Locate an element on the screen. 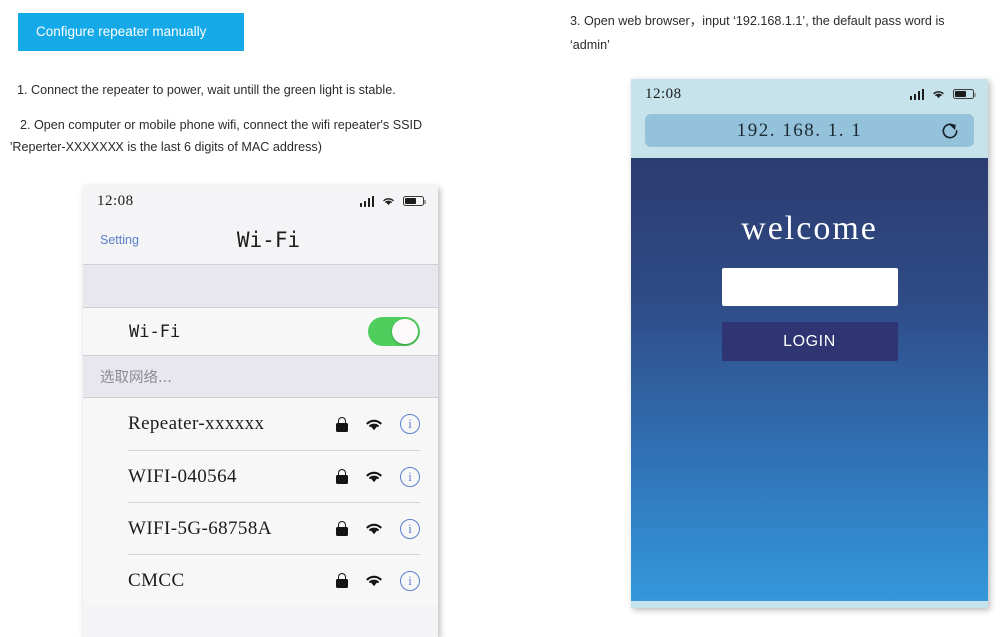  setting-back-link: Setting is located at coordinates (119, 240).